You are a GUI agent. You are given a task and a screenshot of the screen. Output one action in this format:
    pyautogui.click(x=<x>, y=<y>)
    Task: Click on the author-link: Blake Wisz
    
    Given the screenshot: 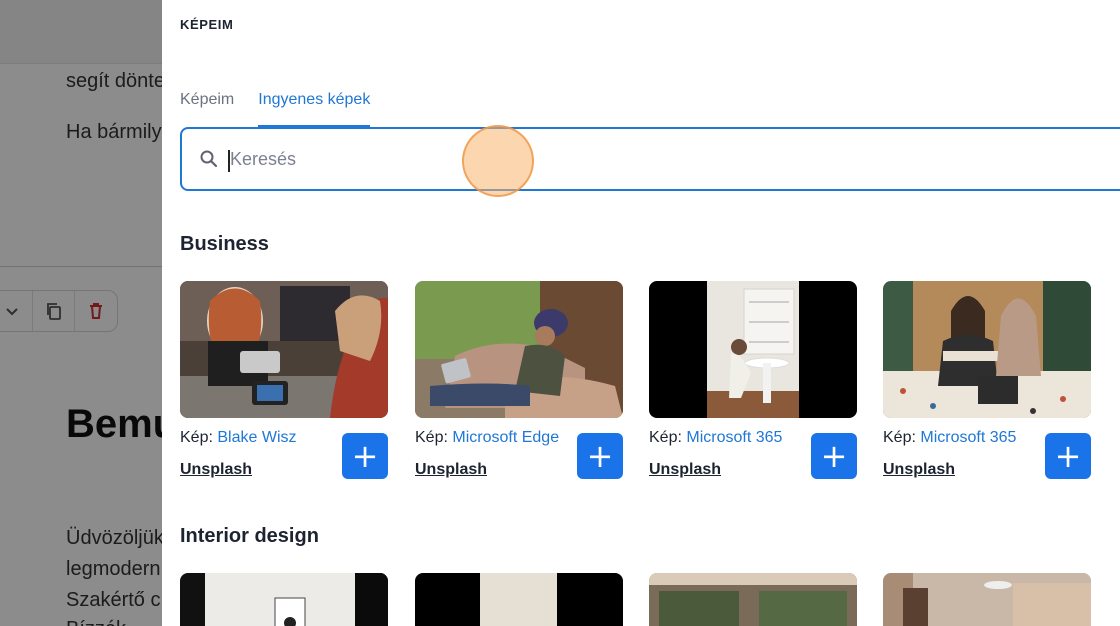 What is the action you would take?
    pyautogui.click(x=256, y=437)
    